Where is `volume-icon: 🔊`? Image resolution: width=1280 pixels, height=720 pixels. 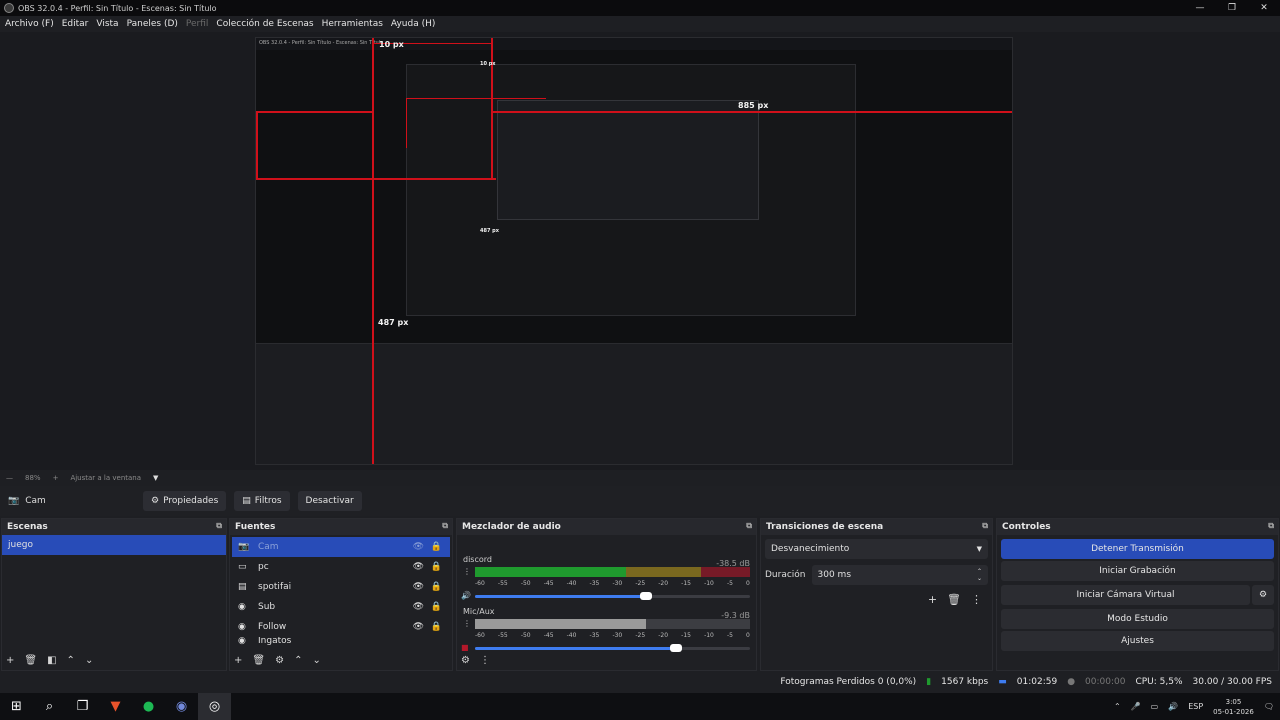
volume-icon: 🔊 is located at coordinates (1173, 706).